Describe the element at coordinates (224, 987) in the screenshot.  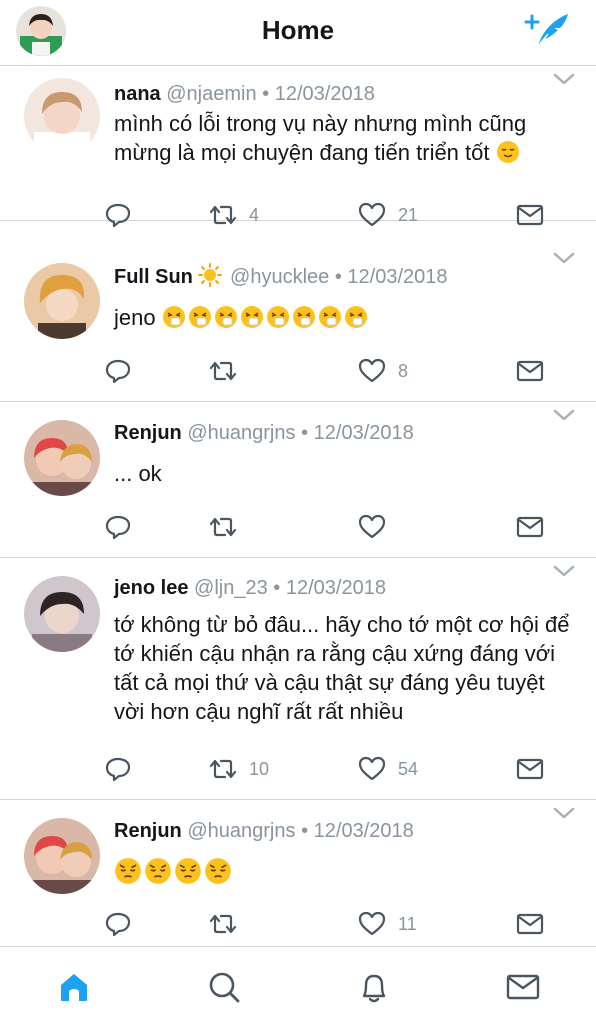
I see `search-icon` at that location.